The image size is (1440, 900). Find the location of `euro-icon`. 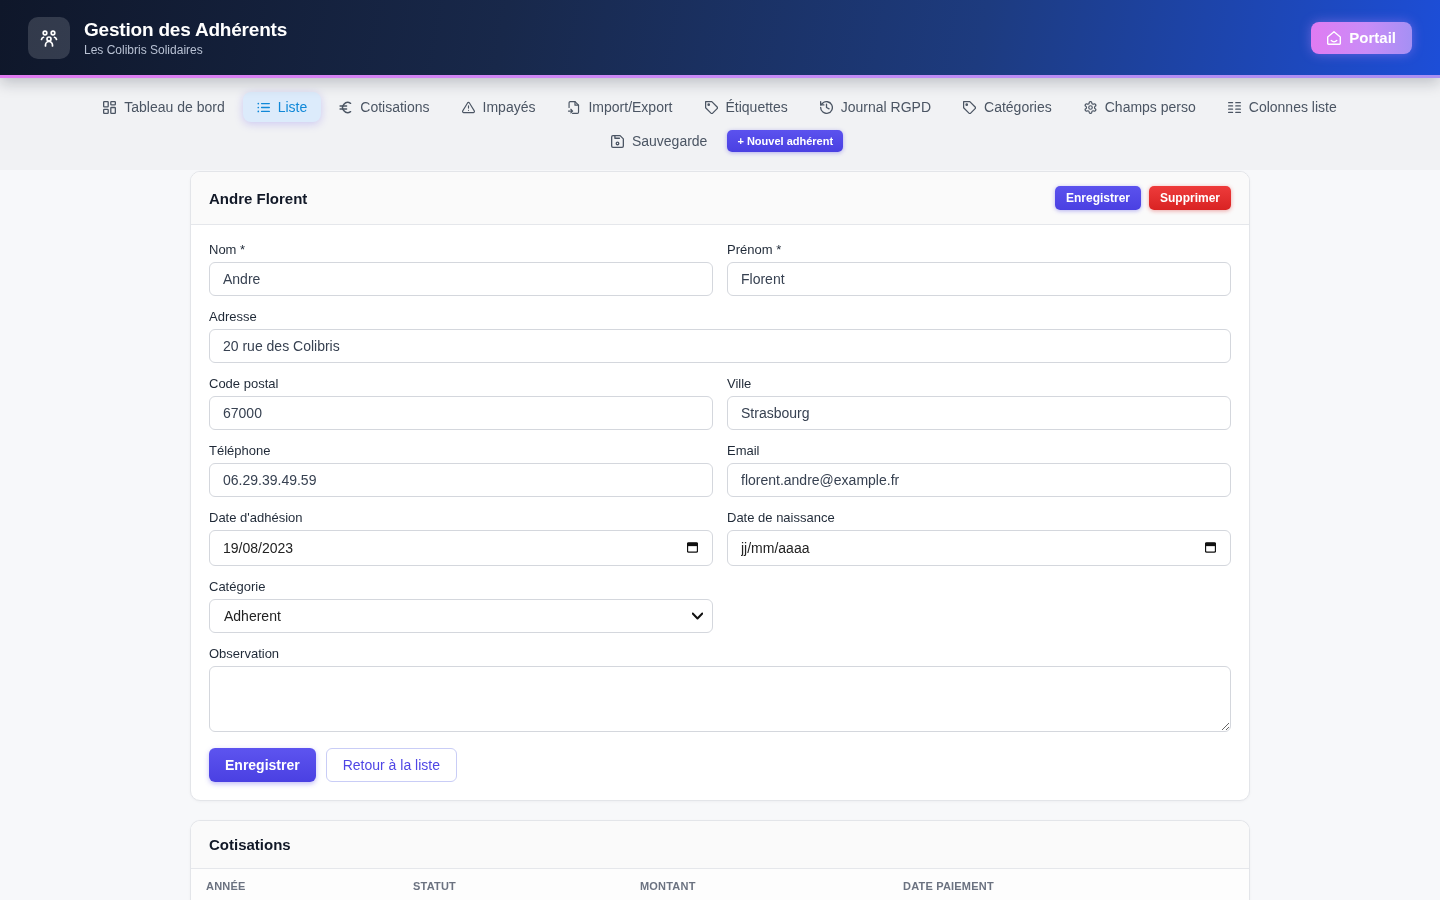

euro-icon is located at coordinates (346, 107).